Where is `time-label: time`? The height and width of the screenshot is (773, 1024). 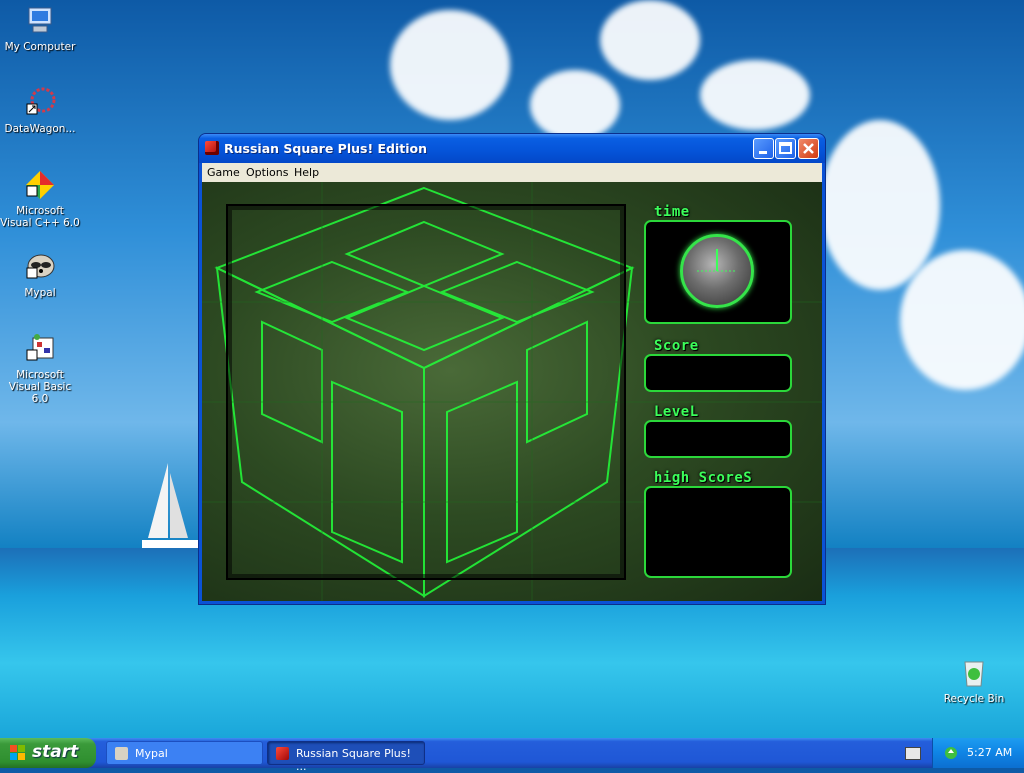 time-label: time is located at coordinates (672, 212).